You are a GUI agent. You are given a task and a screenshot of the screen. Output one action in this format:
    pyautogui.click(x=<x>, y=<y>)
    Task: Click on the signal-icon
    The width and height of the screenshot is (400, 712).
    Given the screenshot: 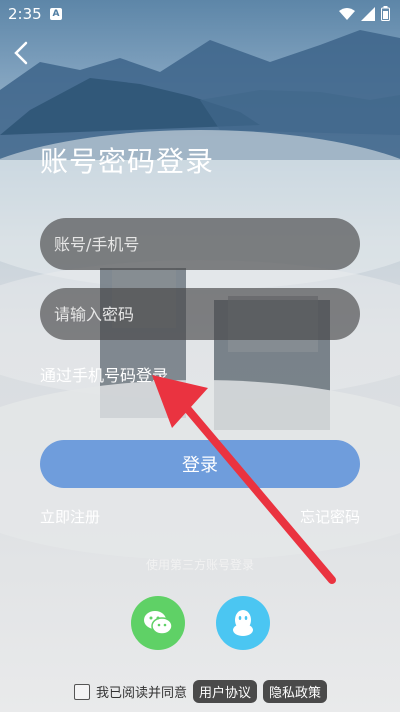 What is the action you would take?
    pyautogui.click(x=368, y=13)
    